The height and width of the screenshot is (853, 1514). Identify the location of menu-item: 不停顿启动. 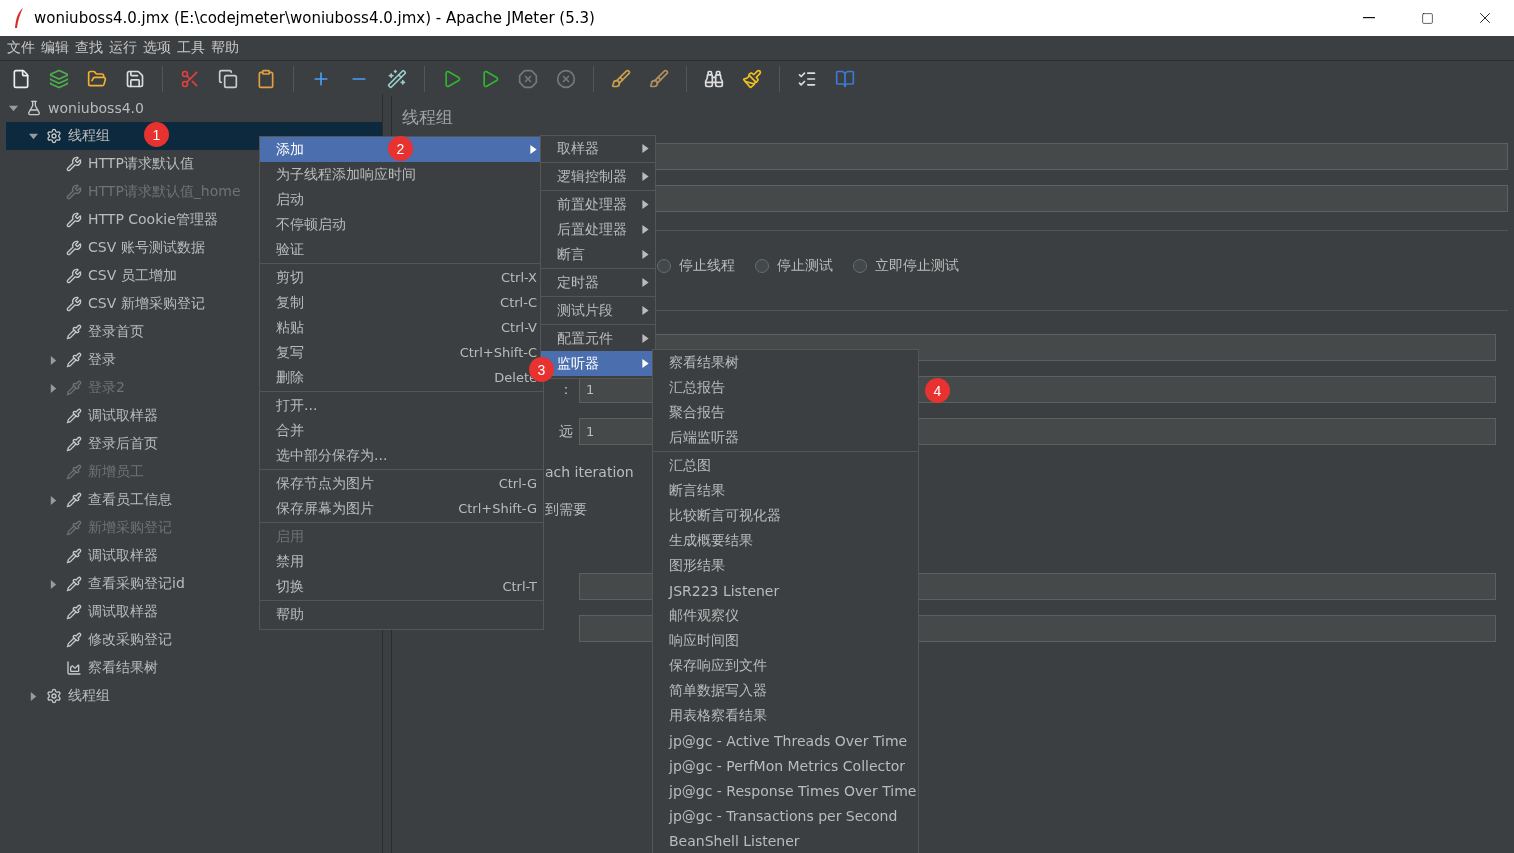
(401, 224).